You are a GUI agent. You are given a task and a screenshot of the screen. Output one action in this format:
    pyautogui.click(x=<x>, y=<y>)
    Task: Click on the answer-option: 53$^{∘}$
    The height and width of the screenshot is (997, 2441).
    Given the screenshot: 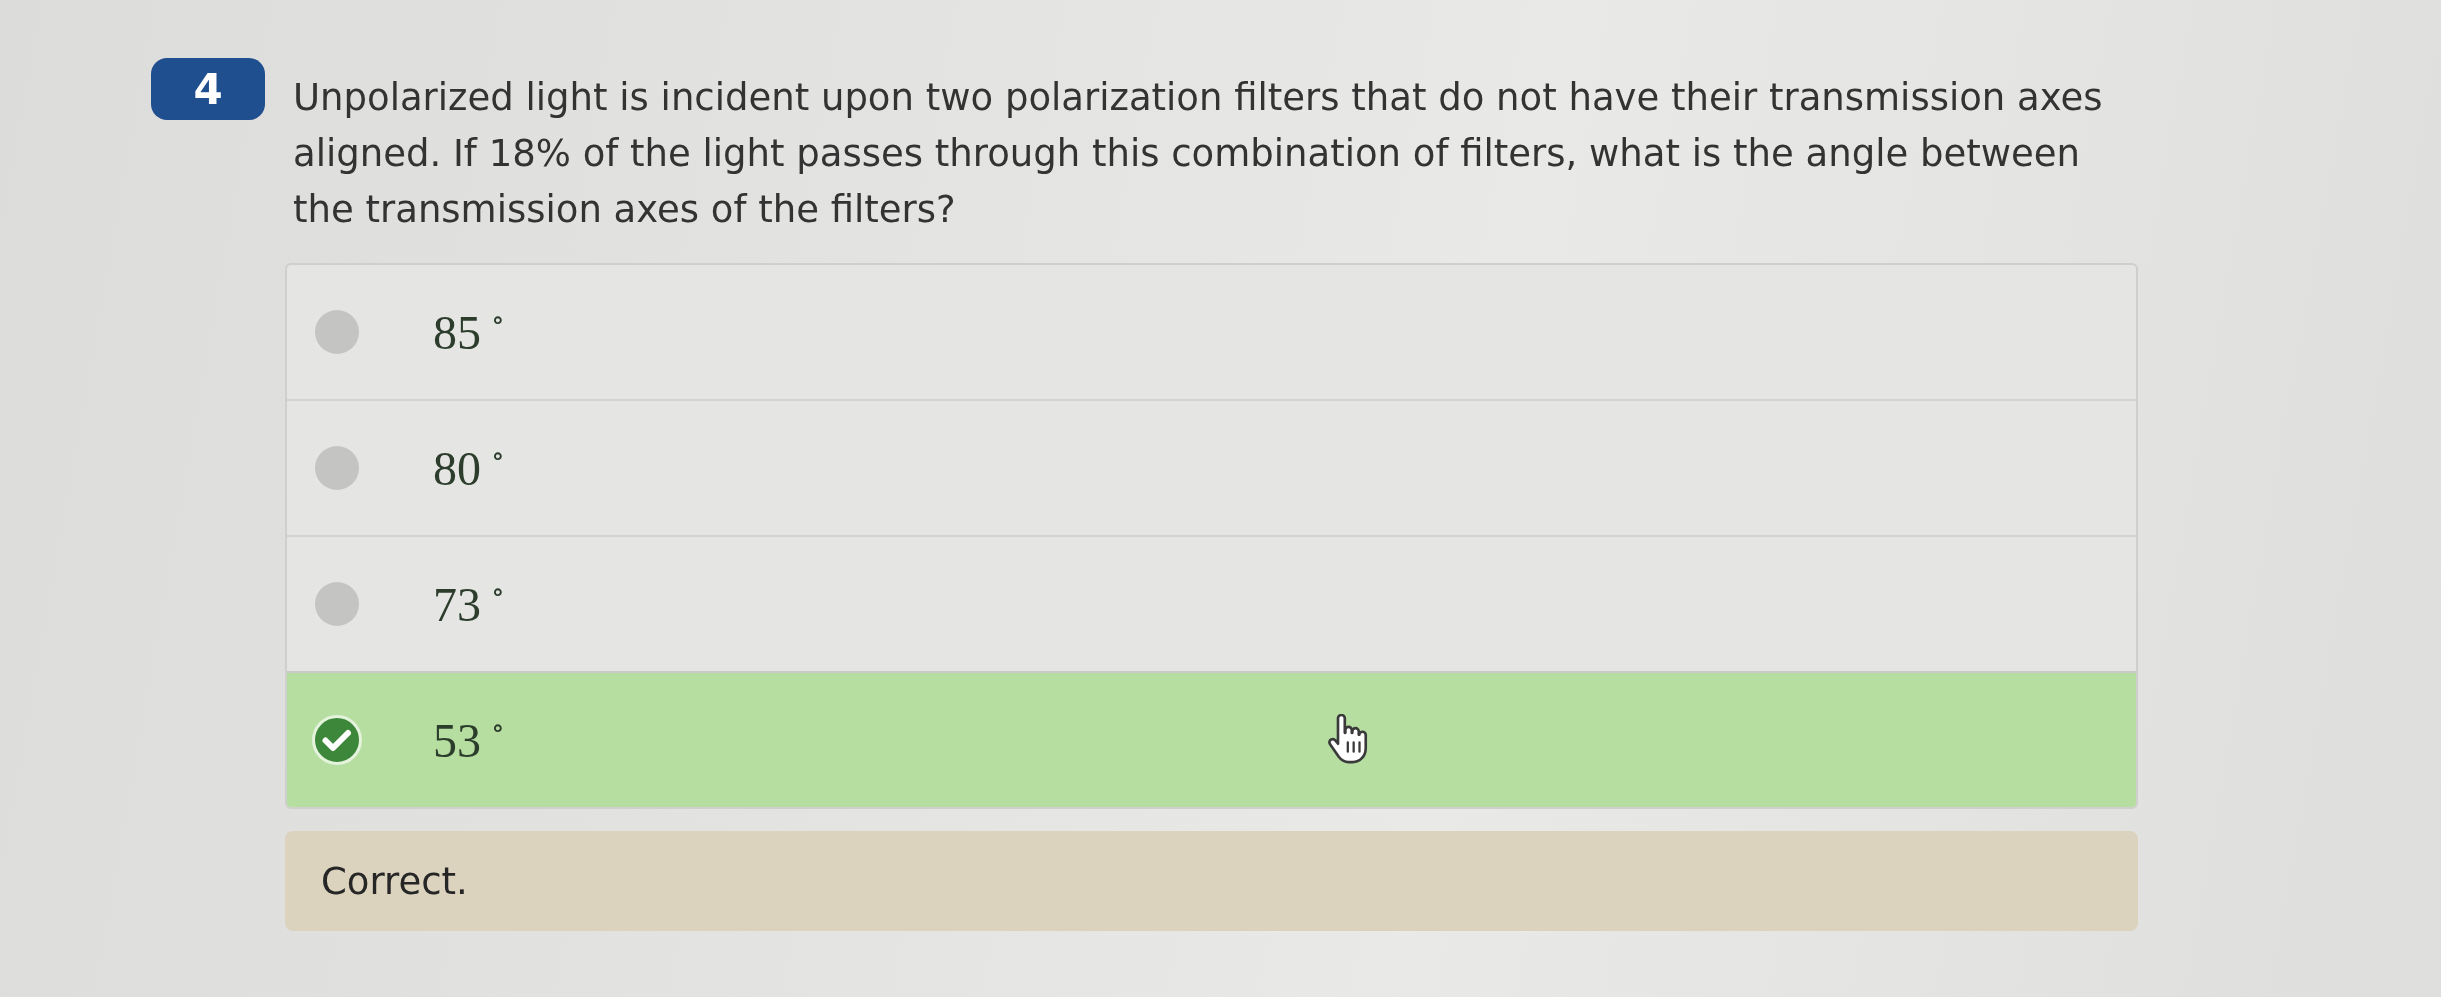 What is the action you would take?
    pyautogui.click(x=1211, y=739)
    